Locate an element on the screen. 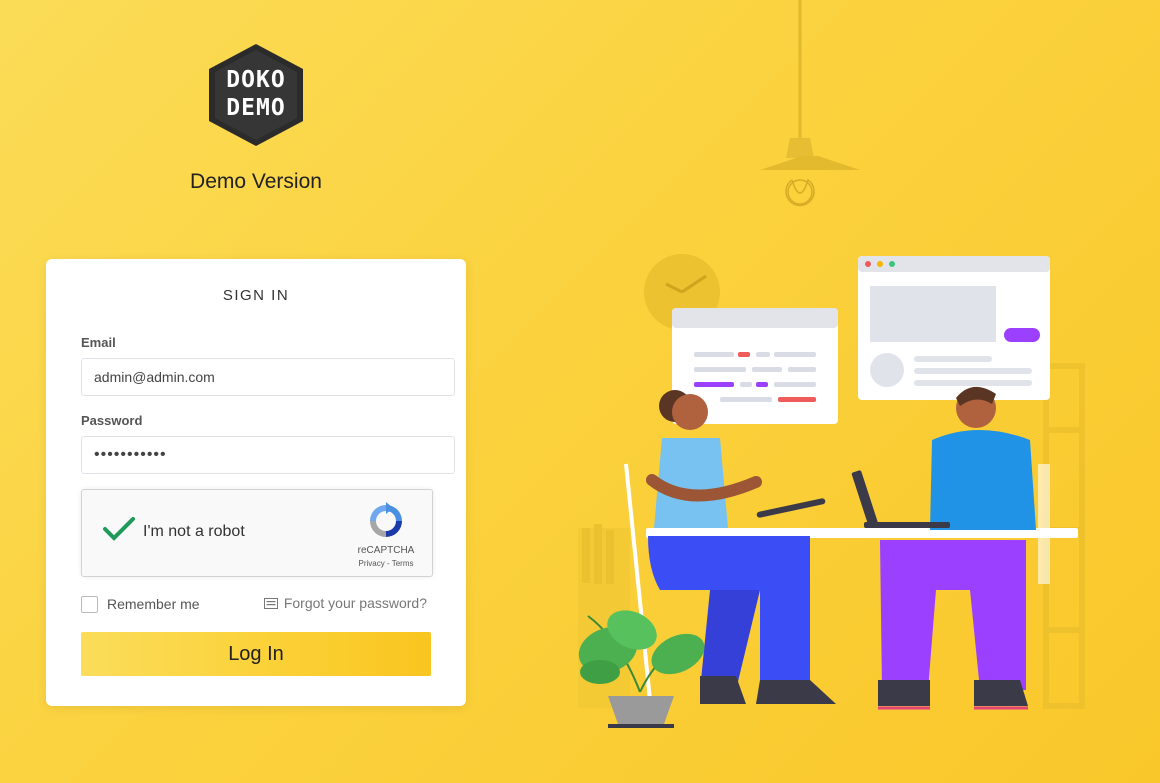  recaptcha-label: I'm not a robot is located at coordinates (194, 531).